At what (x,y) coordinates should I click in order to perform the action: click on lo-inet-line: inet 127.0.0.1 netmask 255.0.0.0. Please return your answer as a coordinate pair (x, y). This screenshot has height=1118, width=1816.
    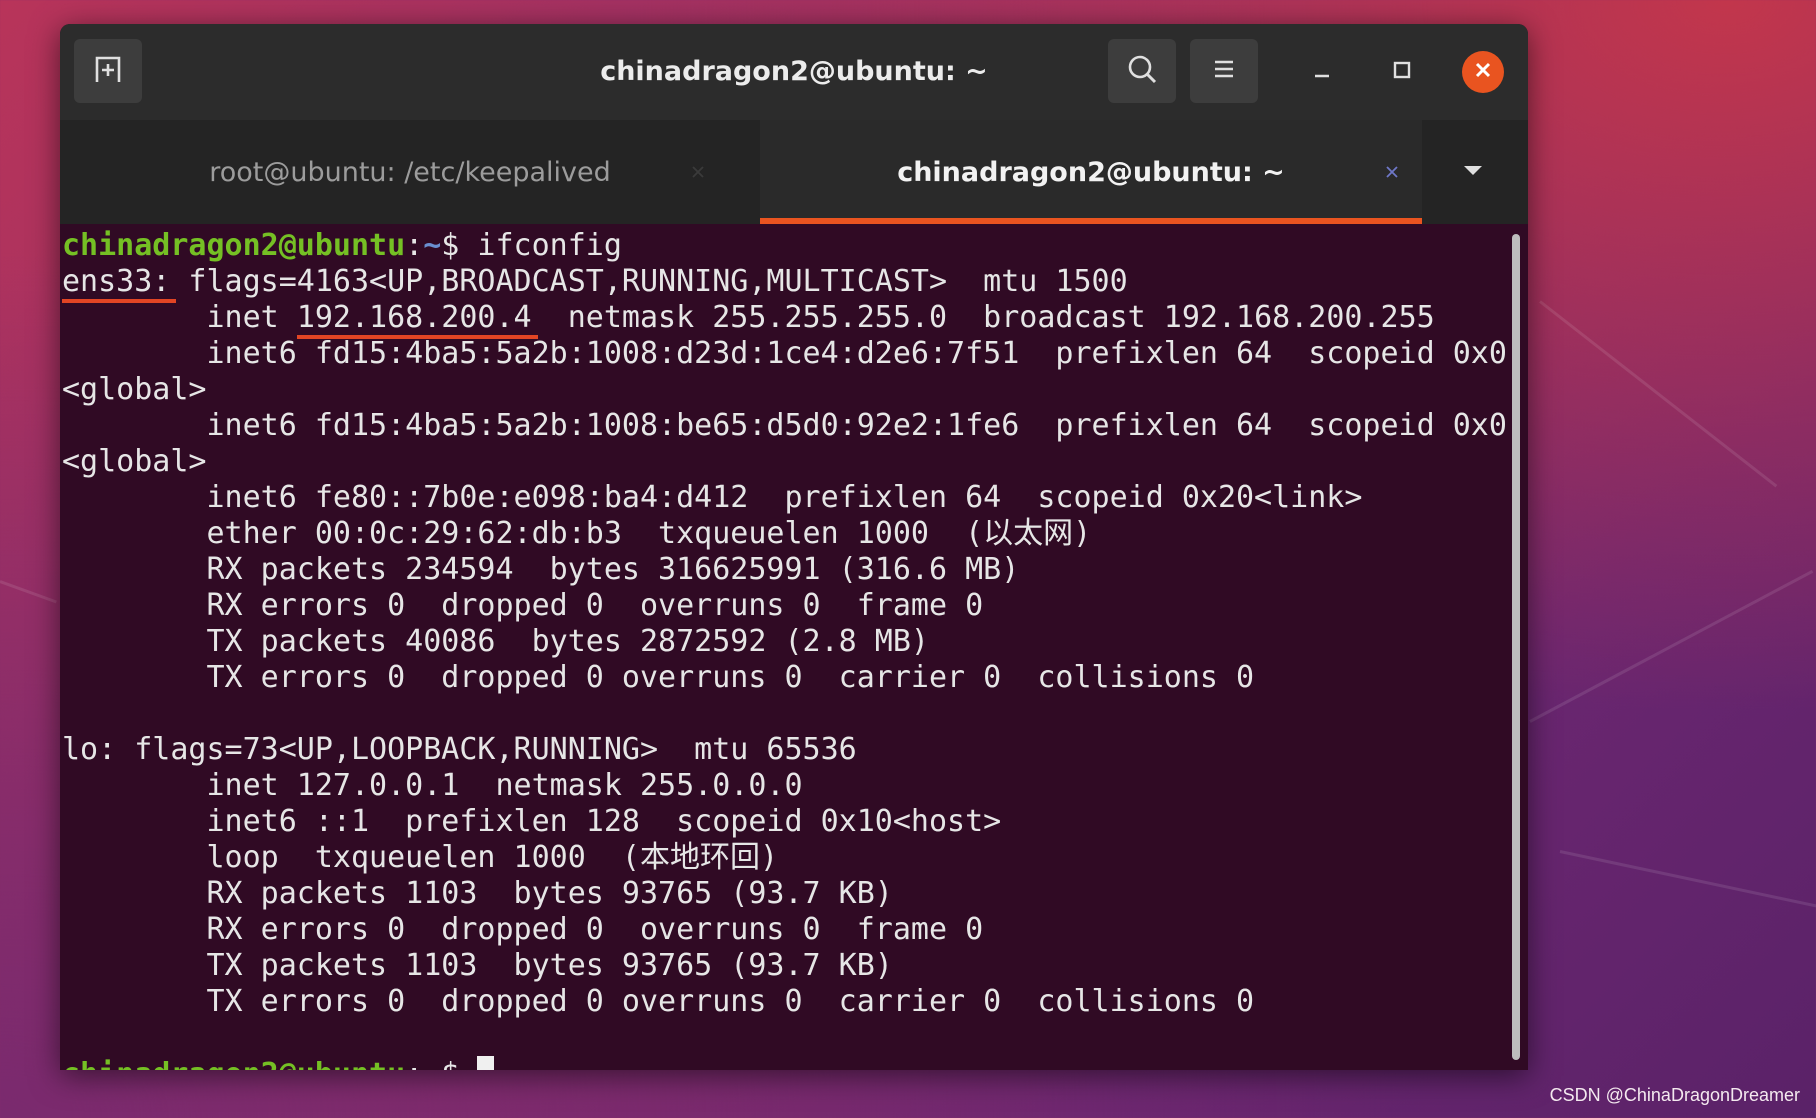
    Looking at the image, I should click on (432, 785).